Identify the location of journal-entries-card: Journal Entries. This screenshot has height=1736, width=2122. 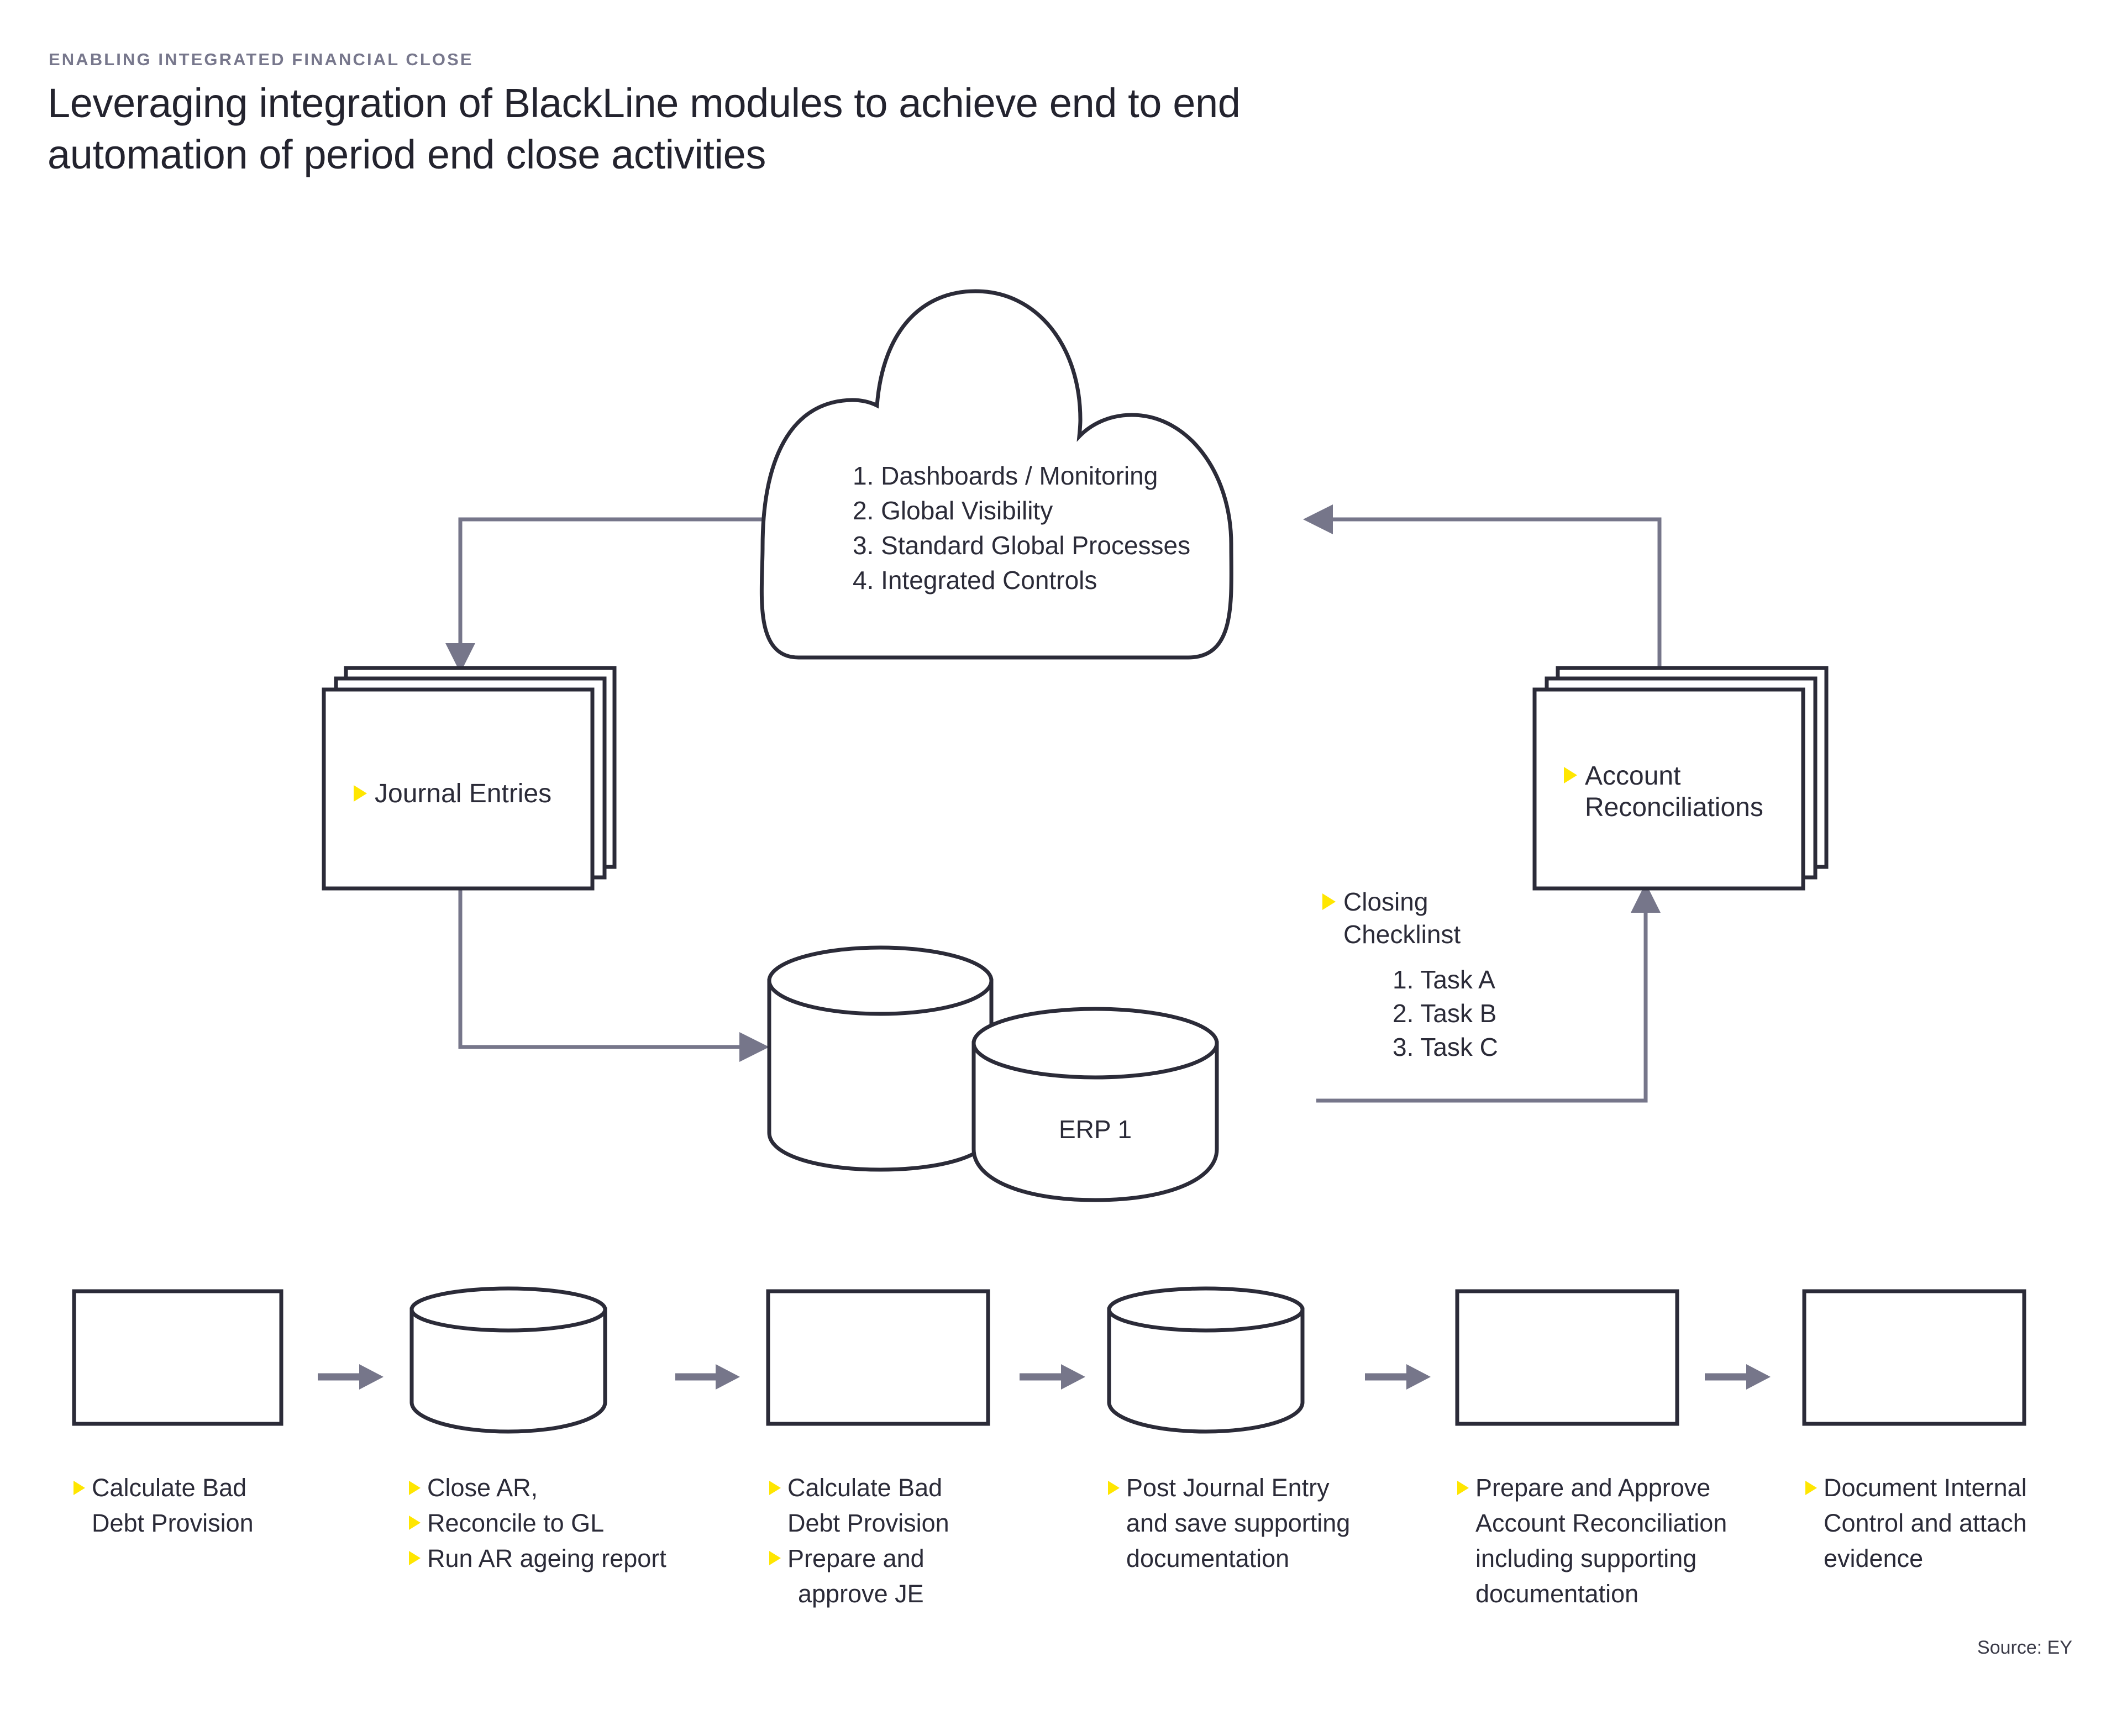
(469, 779).